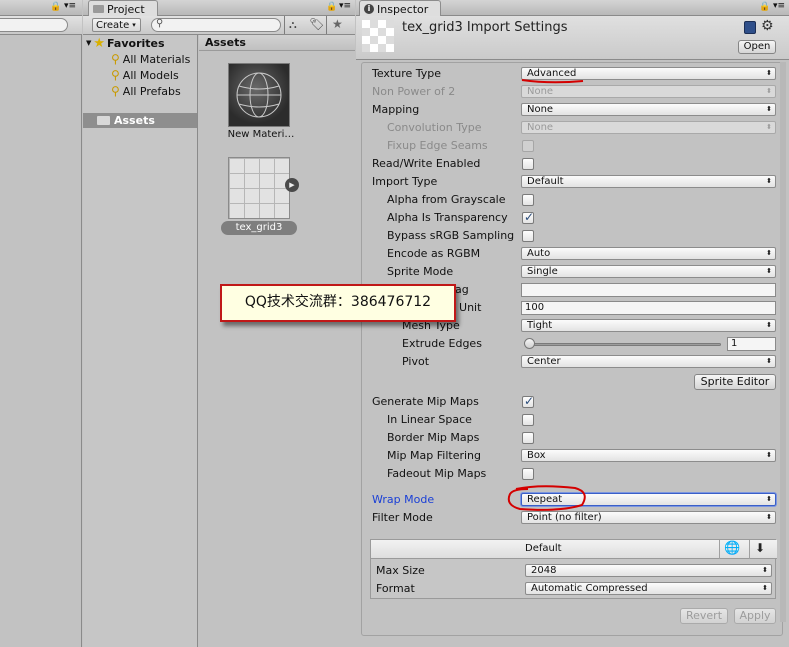 The height and width of the screenshot is (647, 789). Describe the element at coordinates (116, 25) in the screenshot. I see `create-dropdown: Create ▾` at that location.